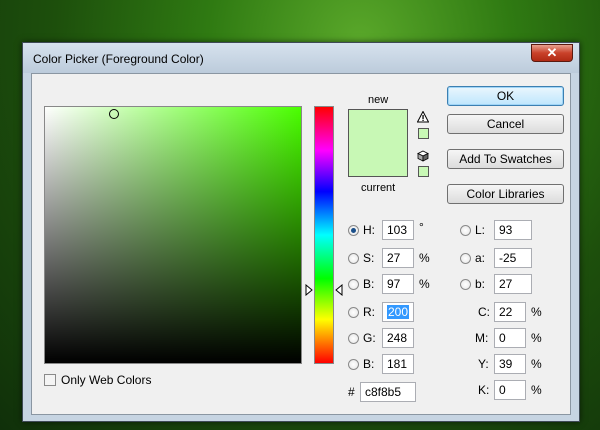  What do you see at coordinates (536, 312) in the screenshot?
I see `cyan-unit: %` at bounding box center [536, 312].